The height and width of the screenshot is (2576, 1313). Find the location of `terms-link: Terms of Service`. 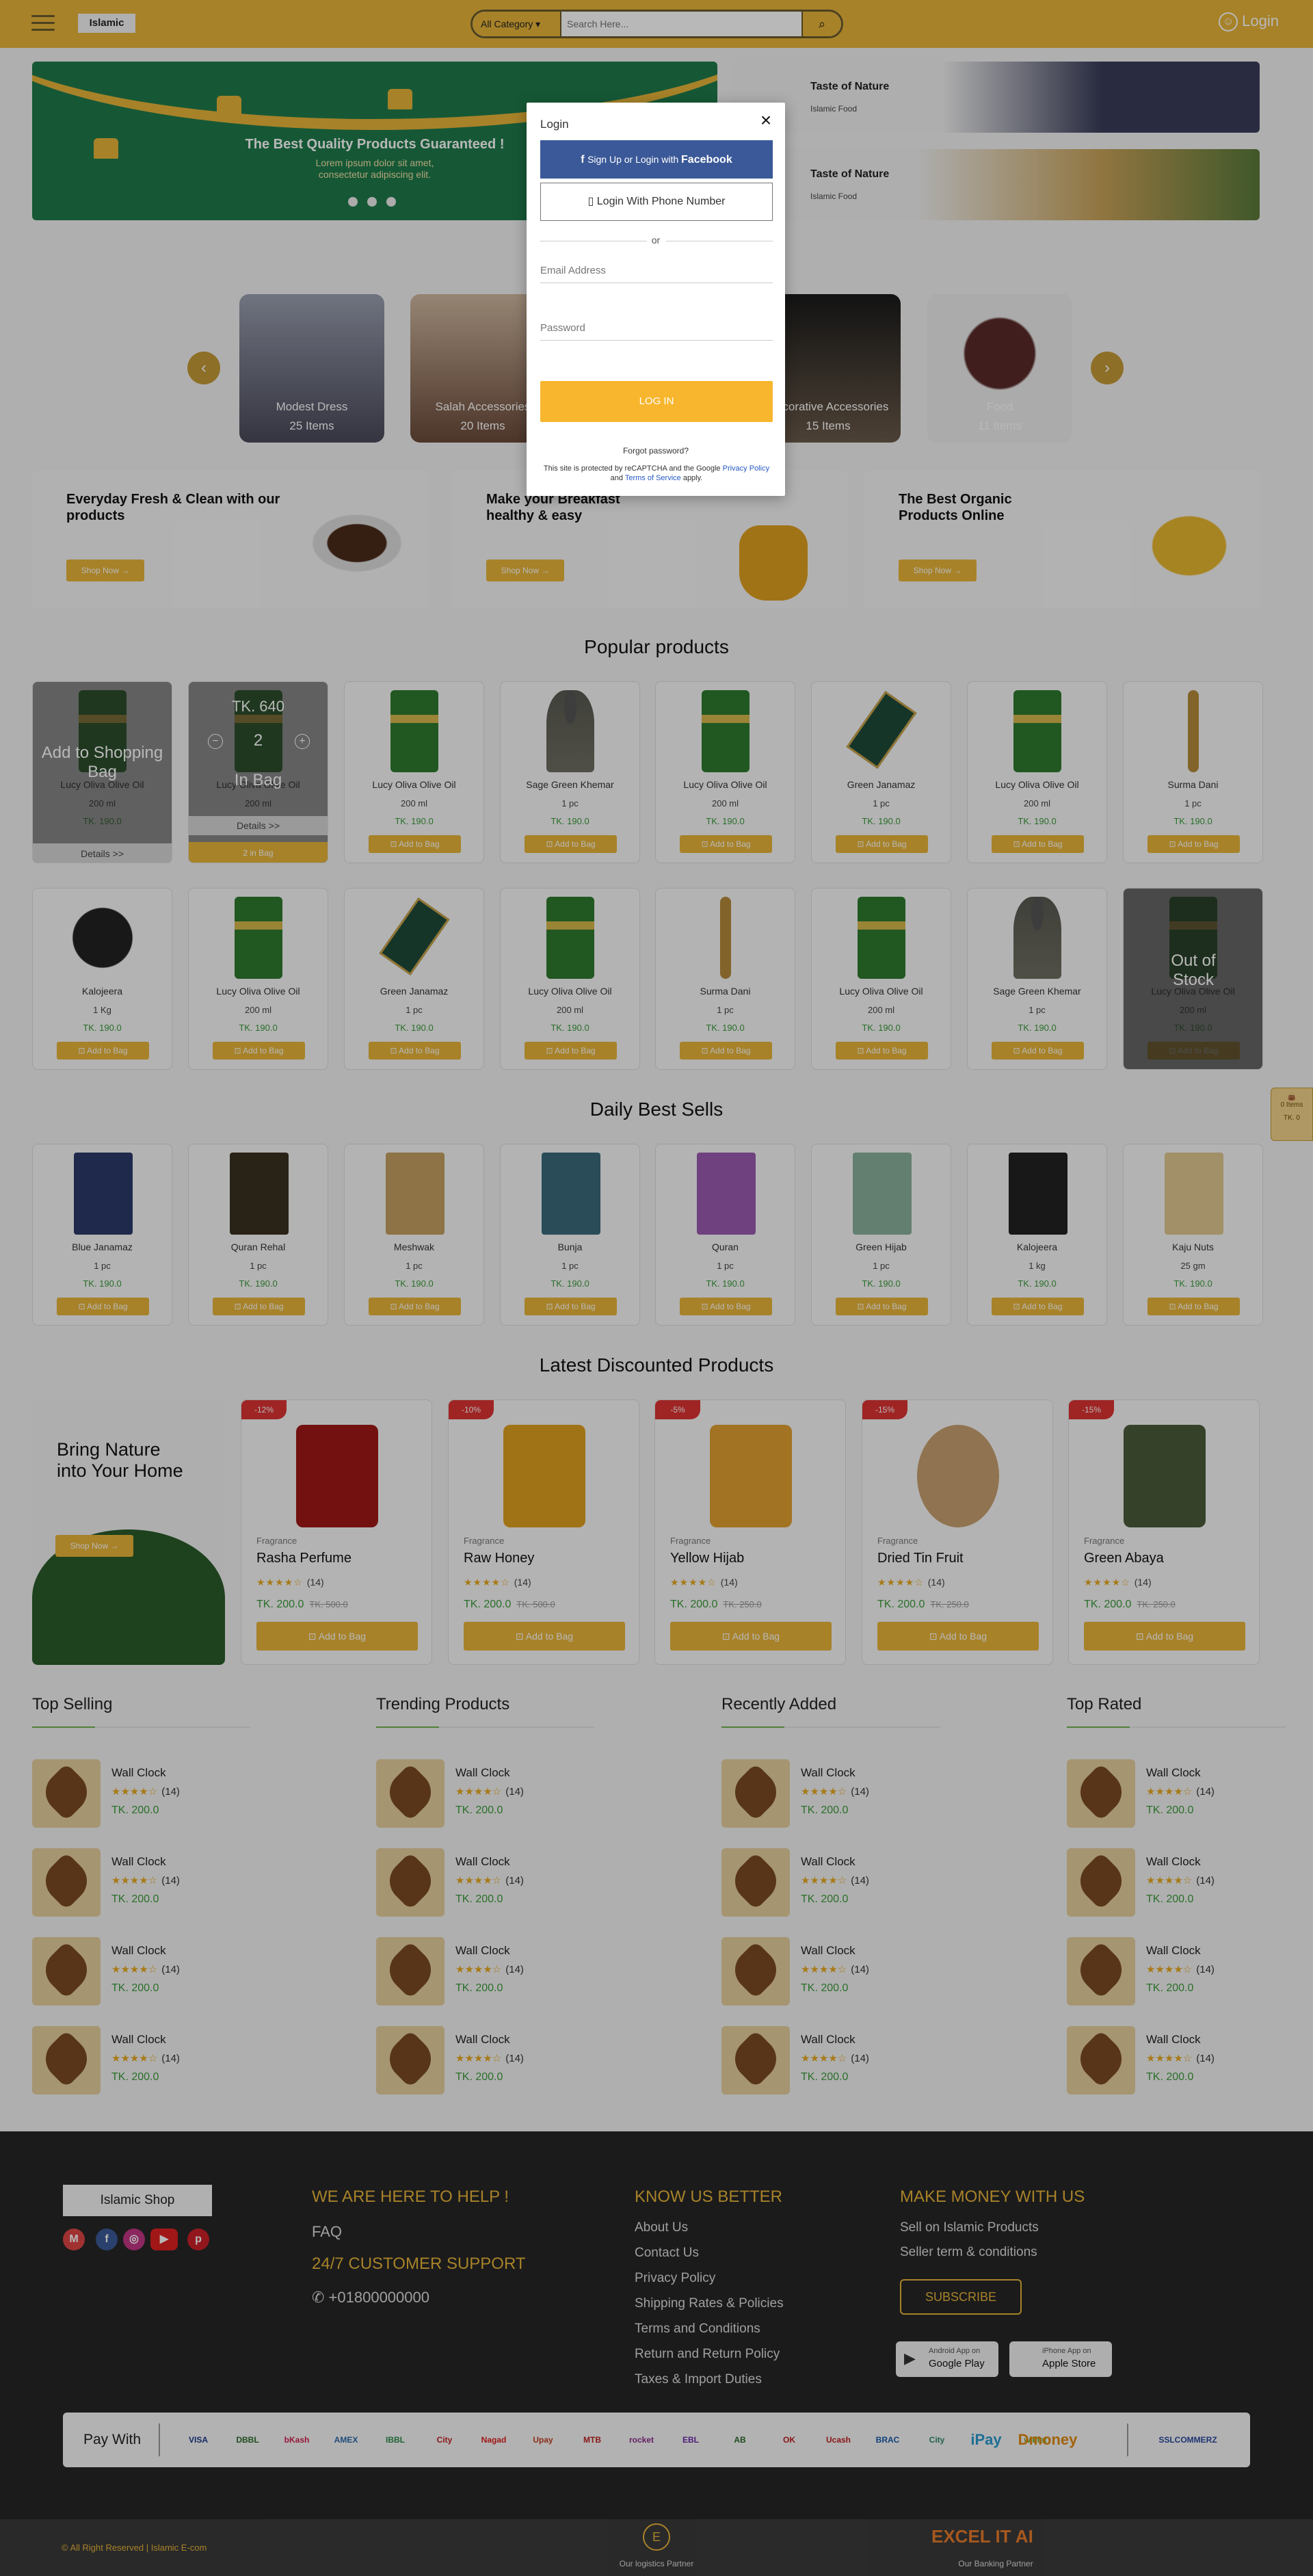

terms-link: Terms of Service is located at coordinates (653, 478).